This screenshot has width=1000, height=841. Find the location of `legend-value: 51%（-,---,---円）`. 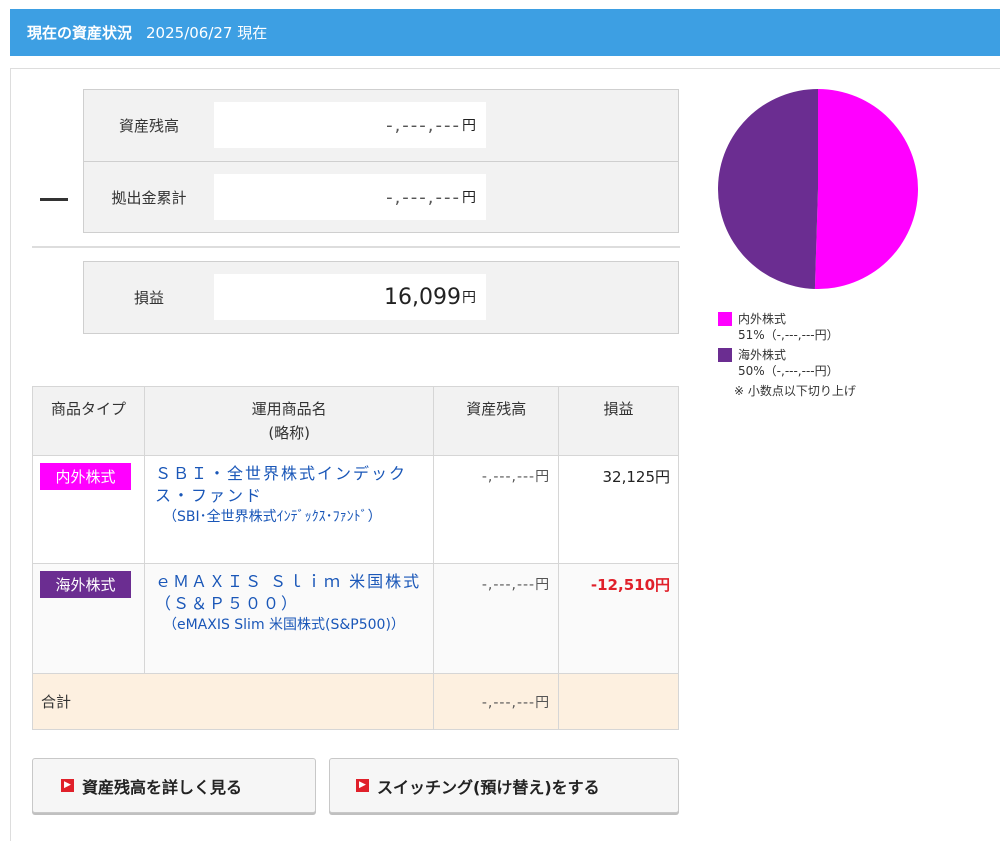

legend-value: 51%（-,---,---円） is located at coordinates (788, 335).